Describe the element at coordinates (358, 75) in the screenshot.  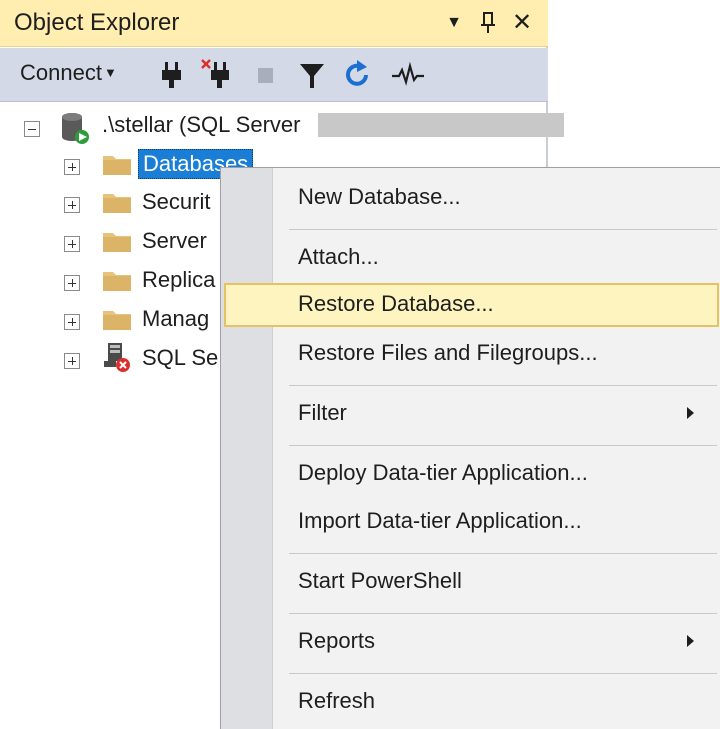
I see `refresh-icon` at that location.